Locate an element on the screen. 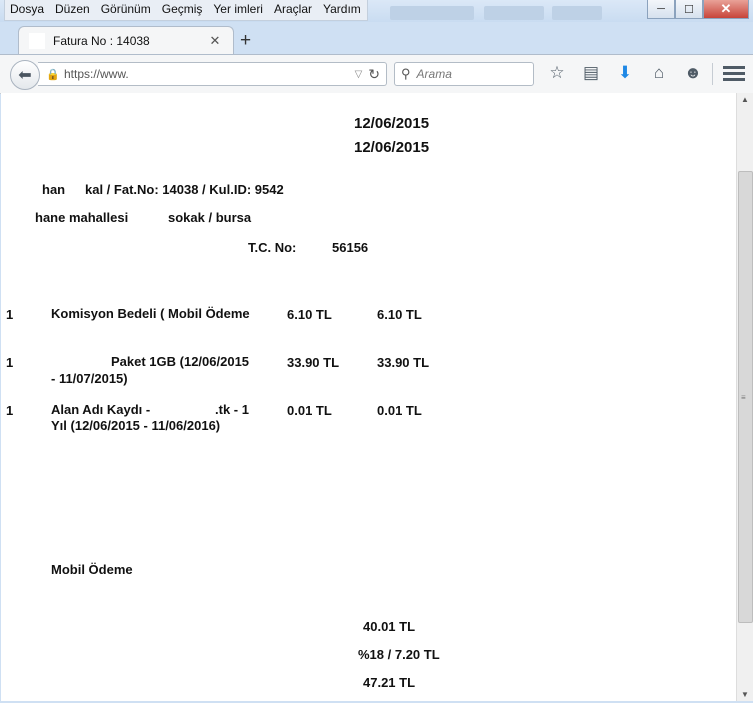  item-description: Paket 1GB (12/06/2015 is located at coordinates (180, 361).